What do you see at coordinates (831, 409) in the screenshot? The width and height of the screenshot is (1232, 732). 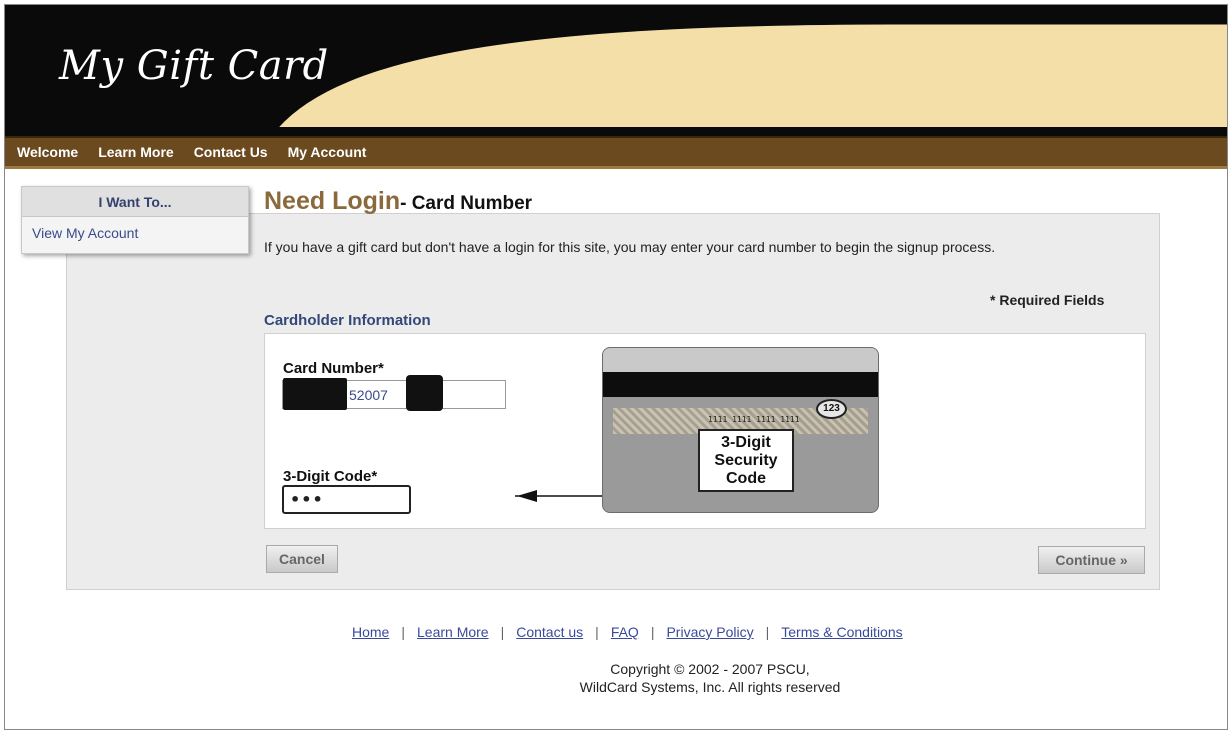 I see `card-cvv-highlight: 123` at bounding box center [831, 409].